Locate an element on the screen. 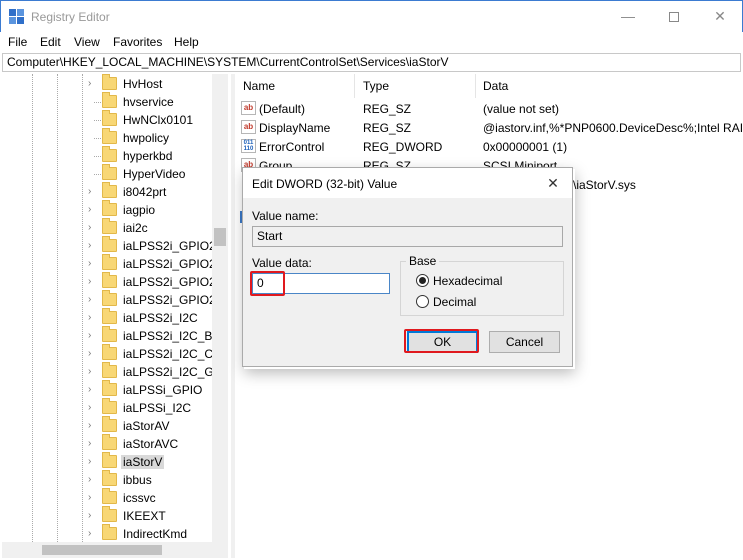 Image resolution: width=743 pixels, height=560 pixels. tree-horizontal-scrollbar is located at coordinates (115, 550).